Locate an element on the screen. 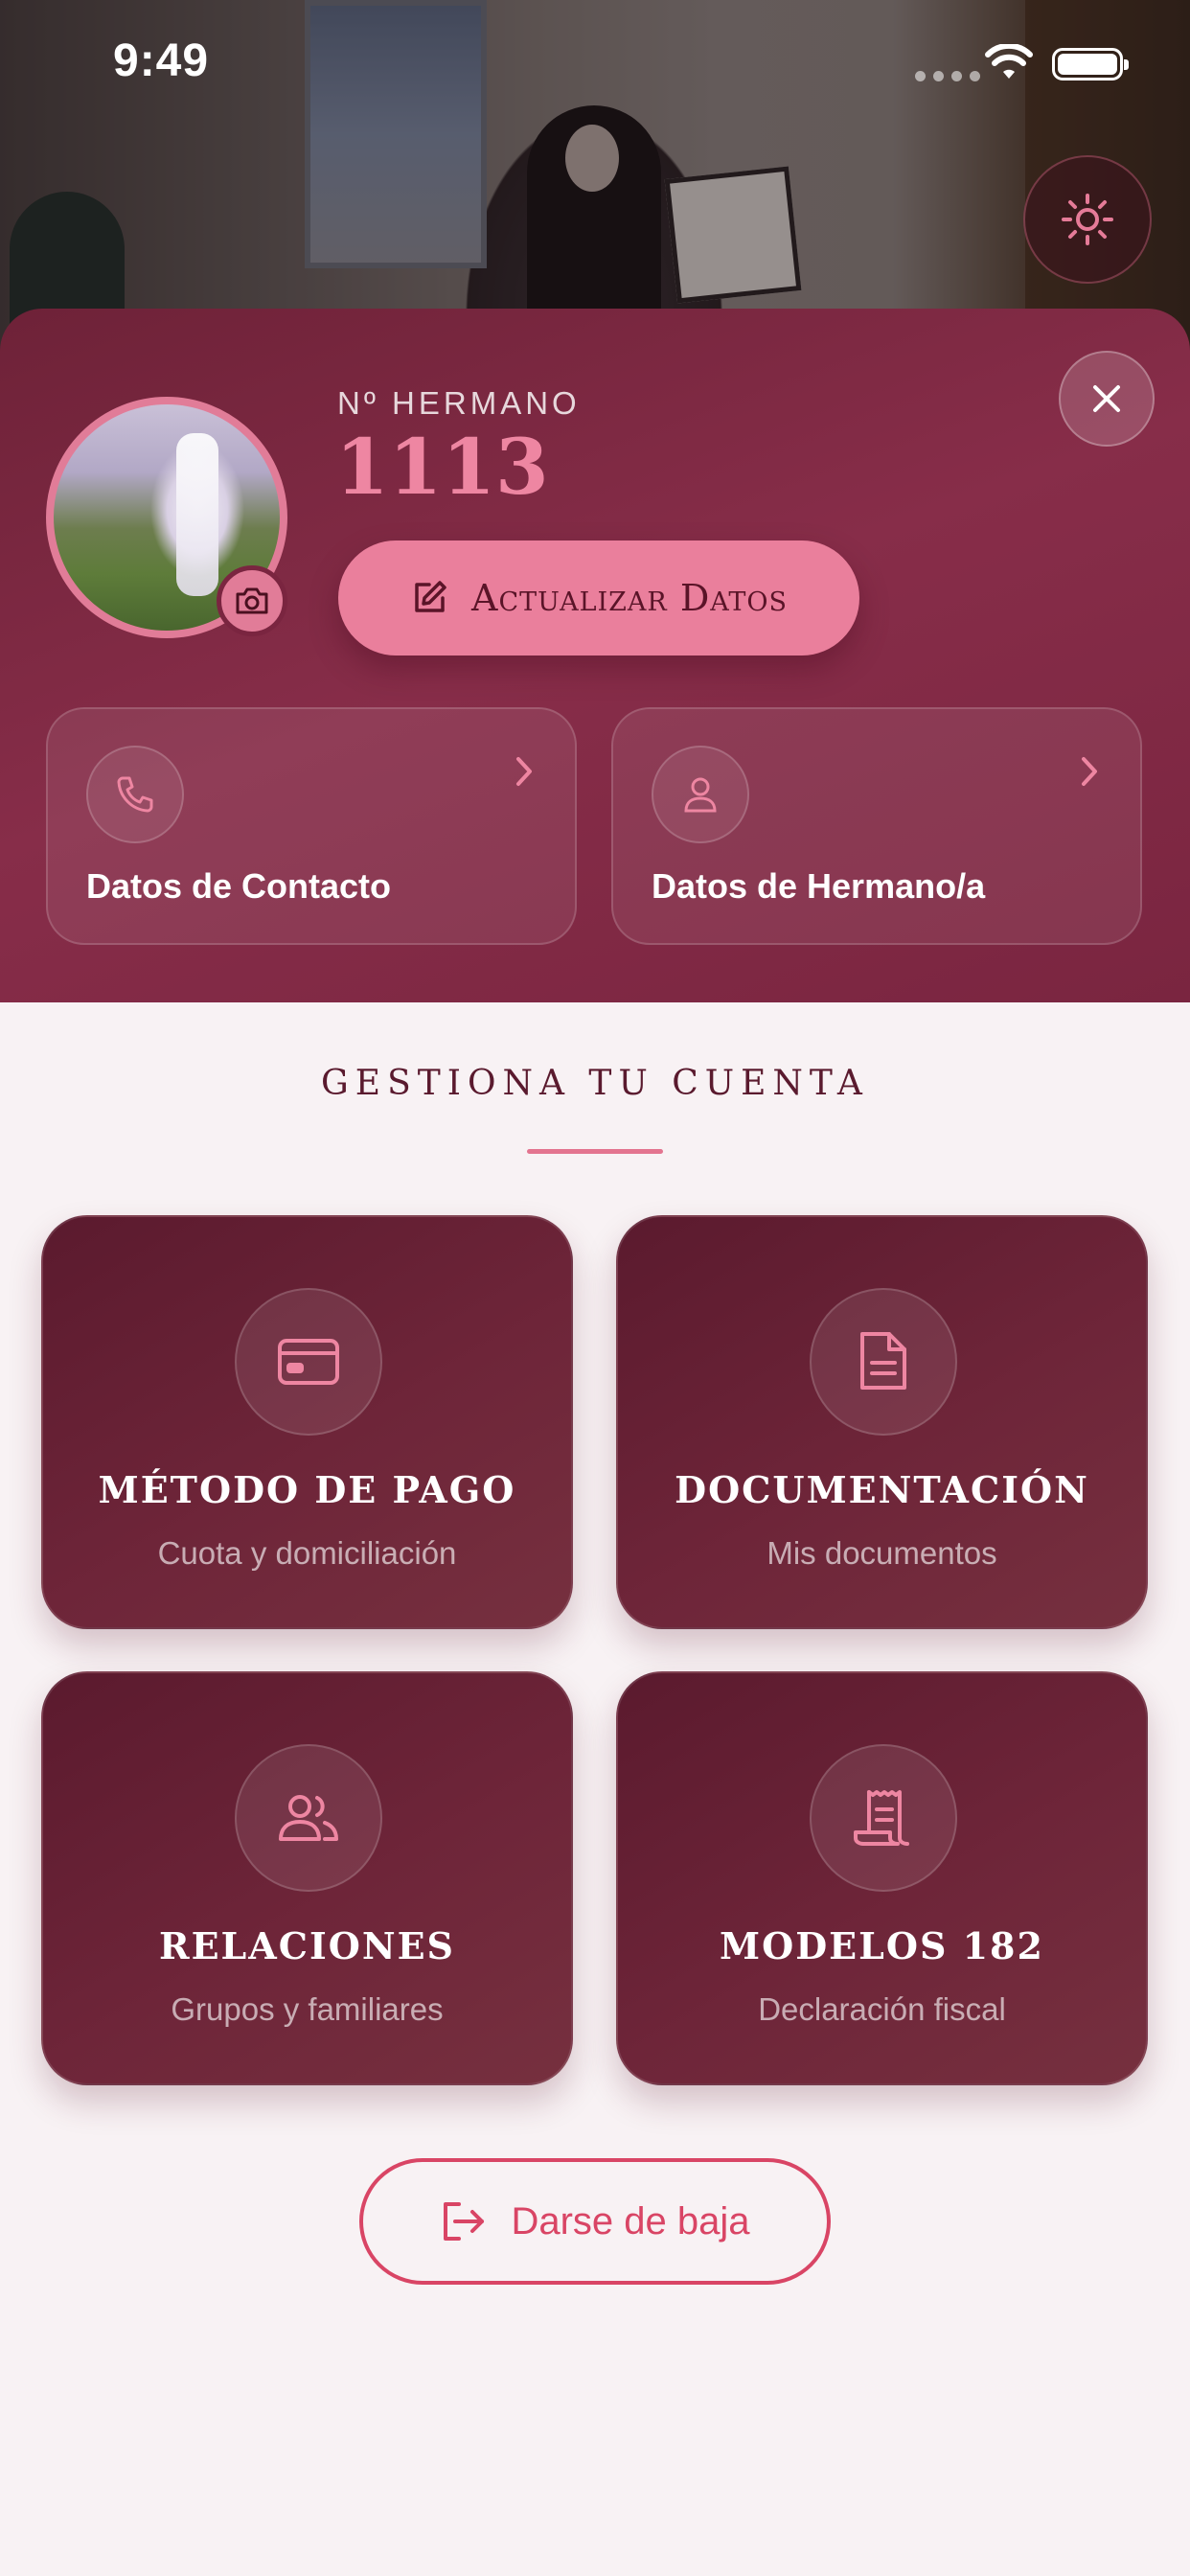 Image resolution: width=1190 pixels, height=2576 pixels. contact-data-label: Datos de Contacto is located at coordinates (239, 886).